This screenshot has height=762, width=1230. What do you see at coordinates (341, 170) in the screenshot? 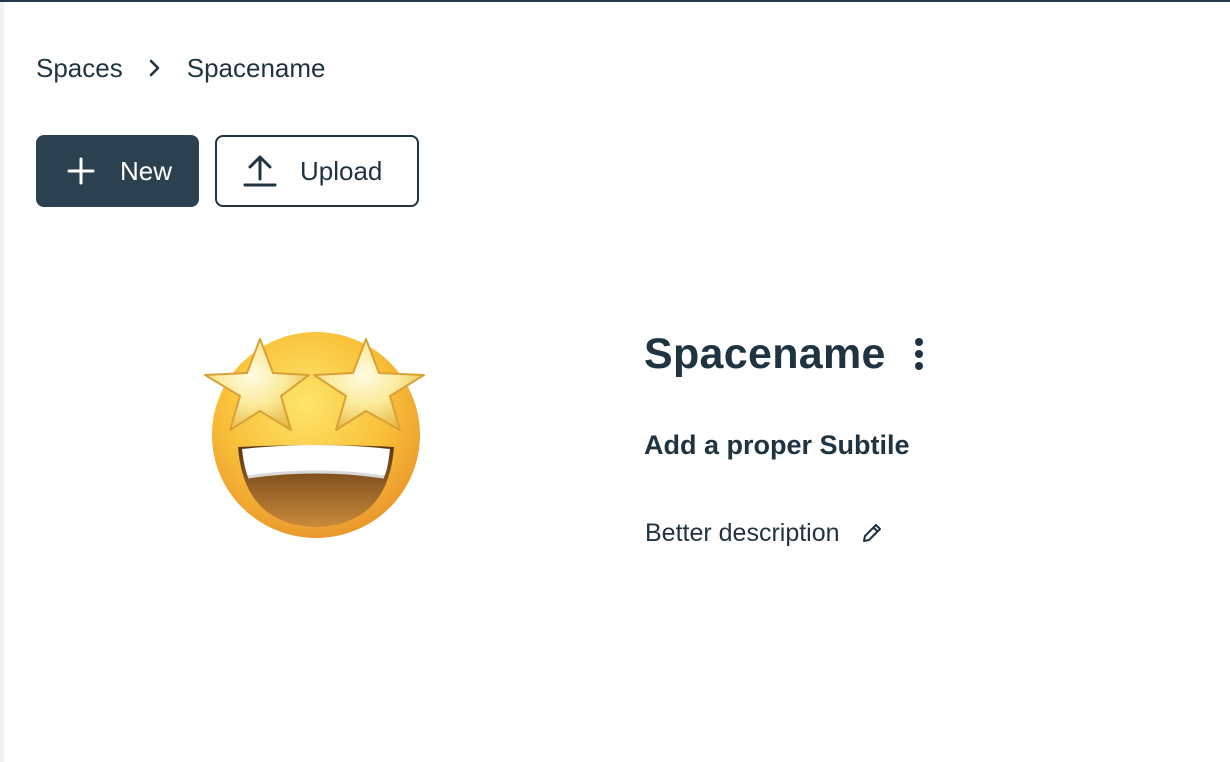
I see `upload-button-label: Upload` at bounding box center [341, 170].